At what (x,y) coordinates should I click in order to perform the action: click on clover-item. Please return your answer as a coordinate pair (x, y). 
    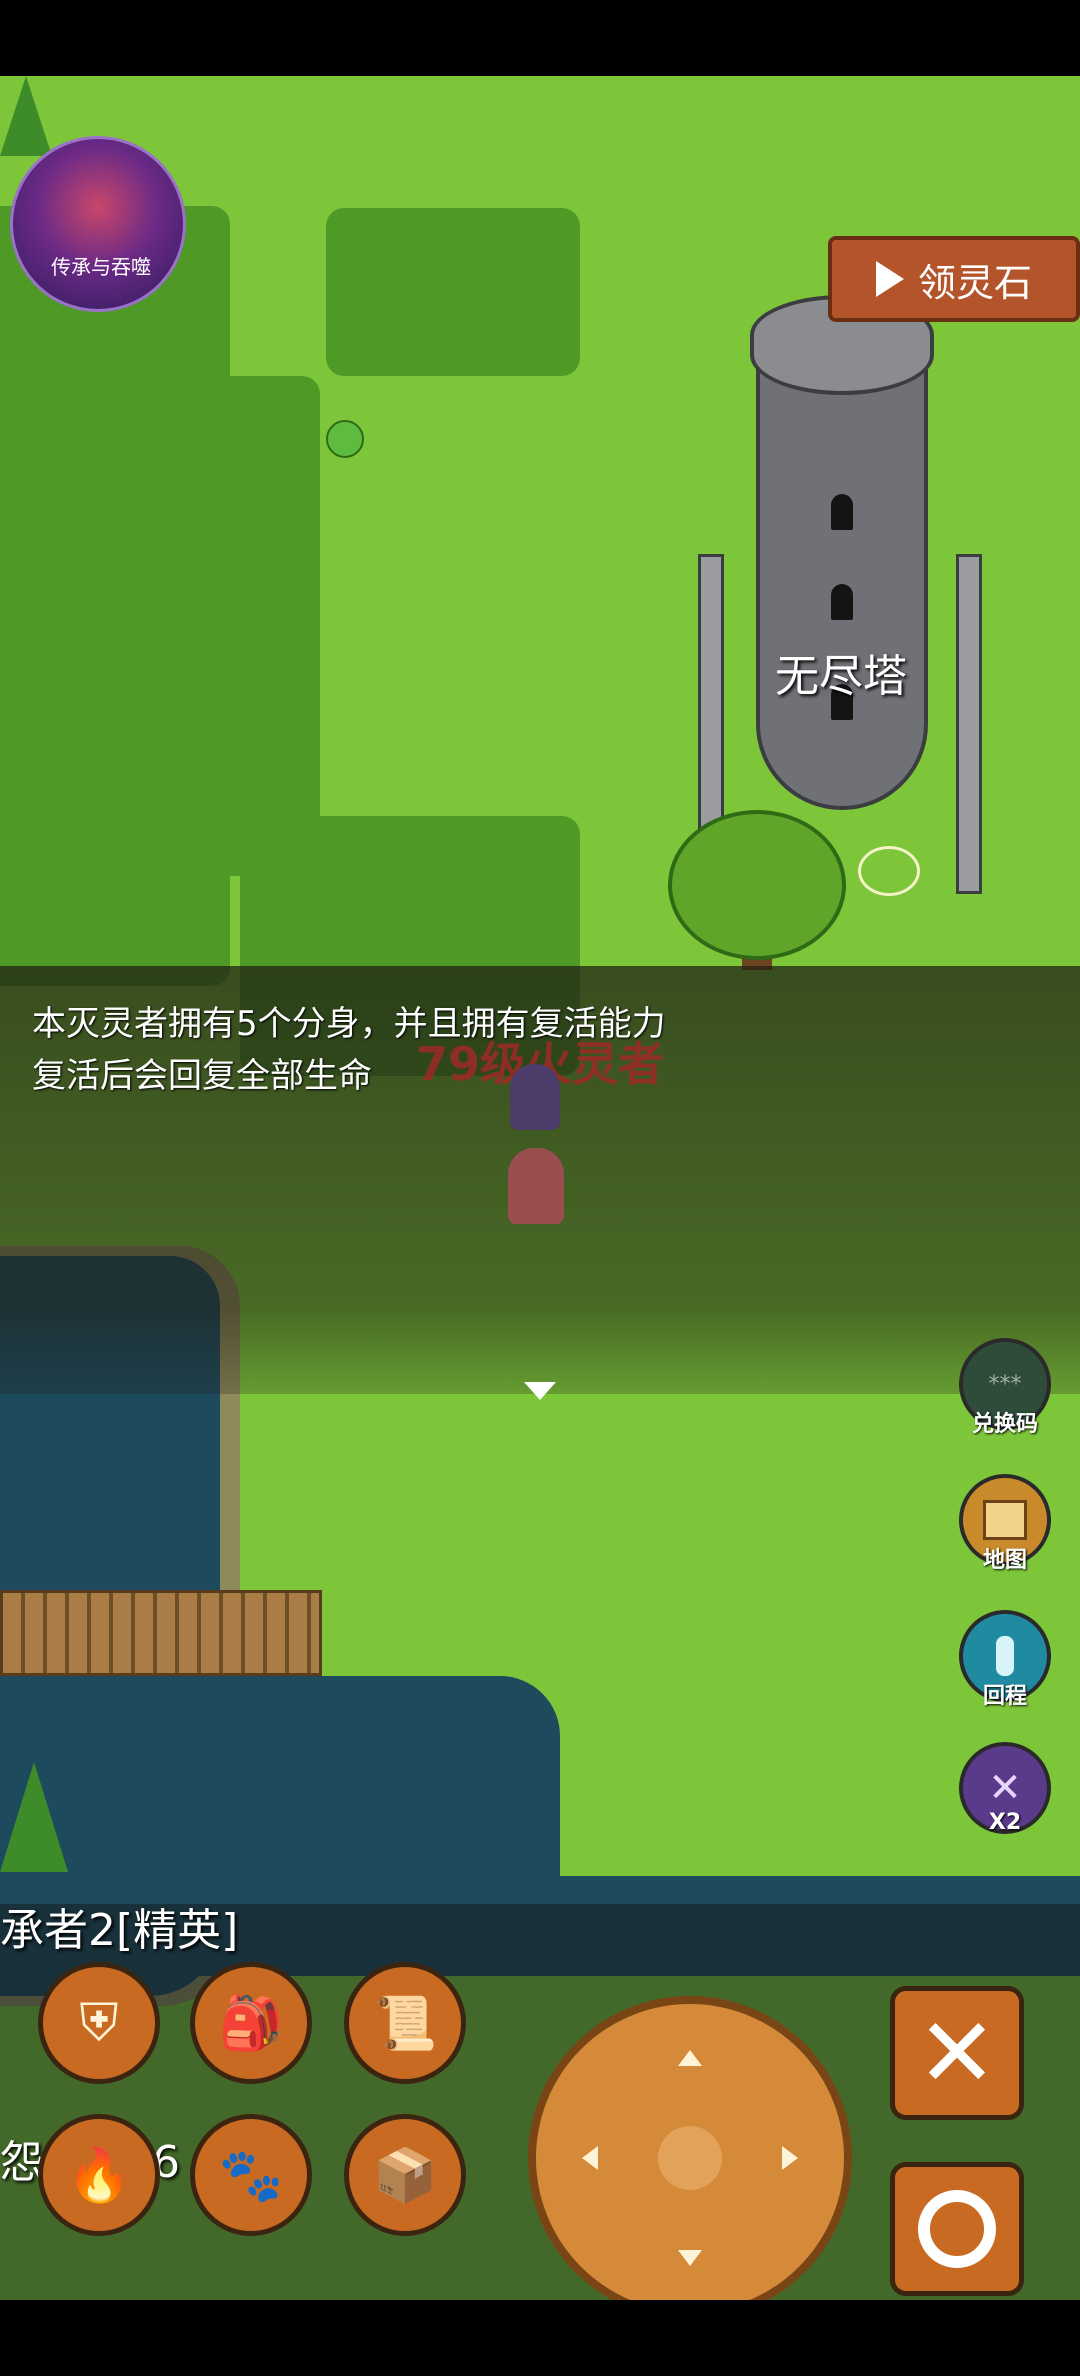
    Looking at the image, I should click on (345, 439).